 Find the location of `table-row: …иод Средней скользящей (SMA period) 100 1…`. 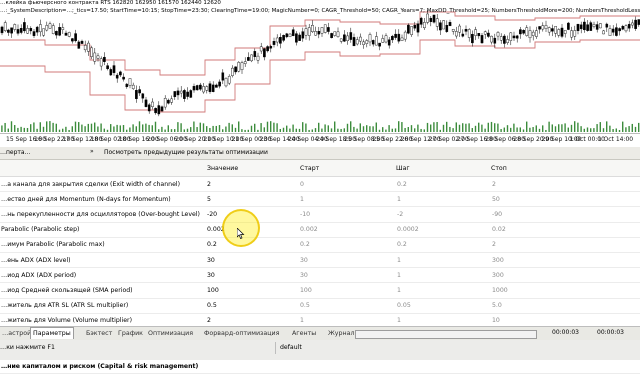

table-row: …иод Средней скользящей (SMA period) 100 1… is located at coordinates (320, 290).